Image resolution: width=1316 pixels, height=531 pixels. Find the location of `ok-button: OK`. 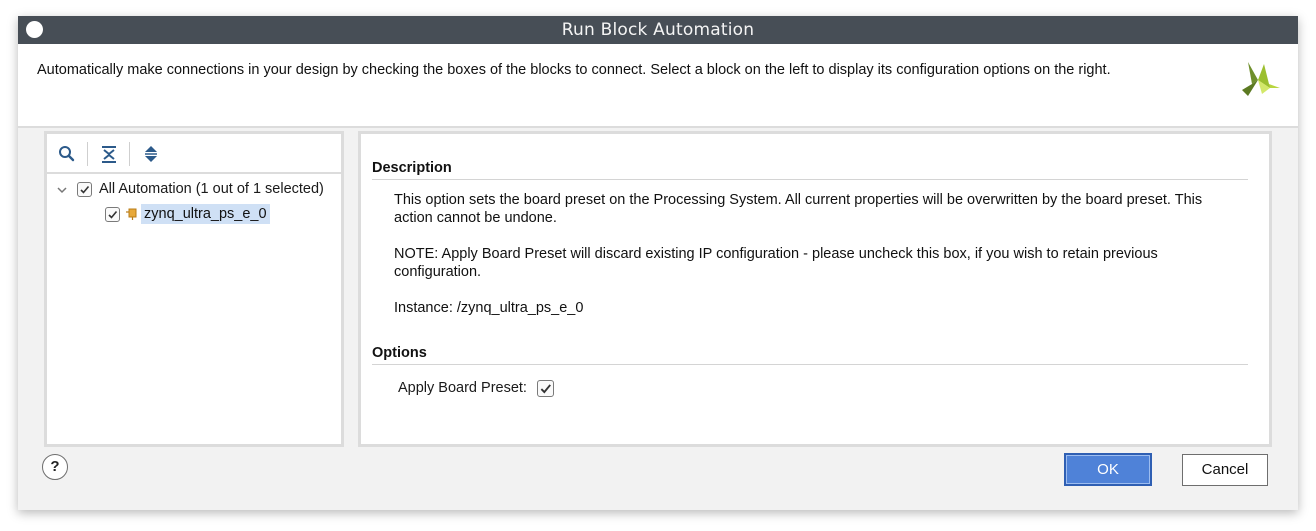

ok-button: OK is located at coordinates (1108, 469).